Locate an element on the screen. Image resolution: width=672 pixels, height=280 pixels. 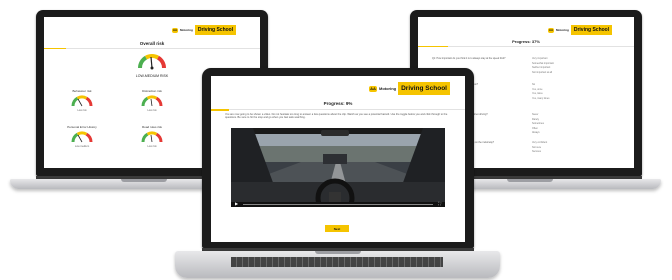
answer-option: No is located at coordinates (533, 84).